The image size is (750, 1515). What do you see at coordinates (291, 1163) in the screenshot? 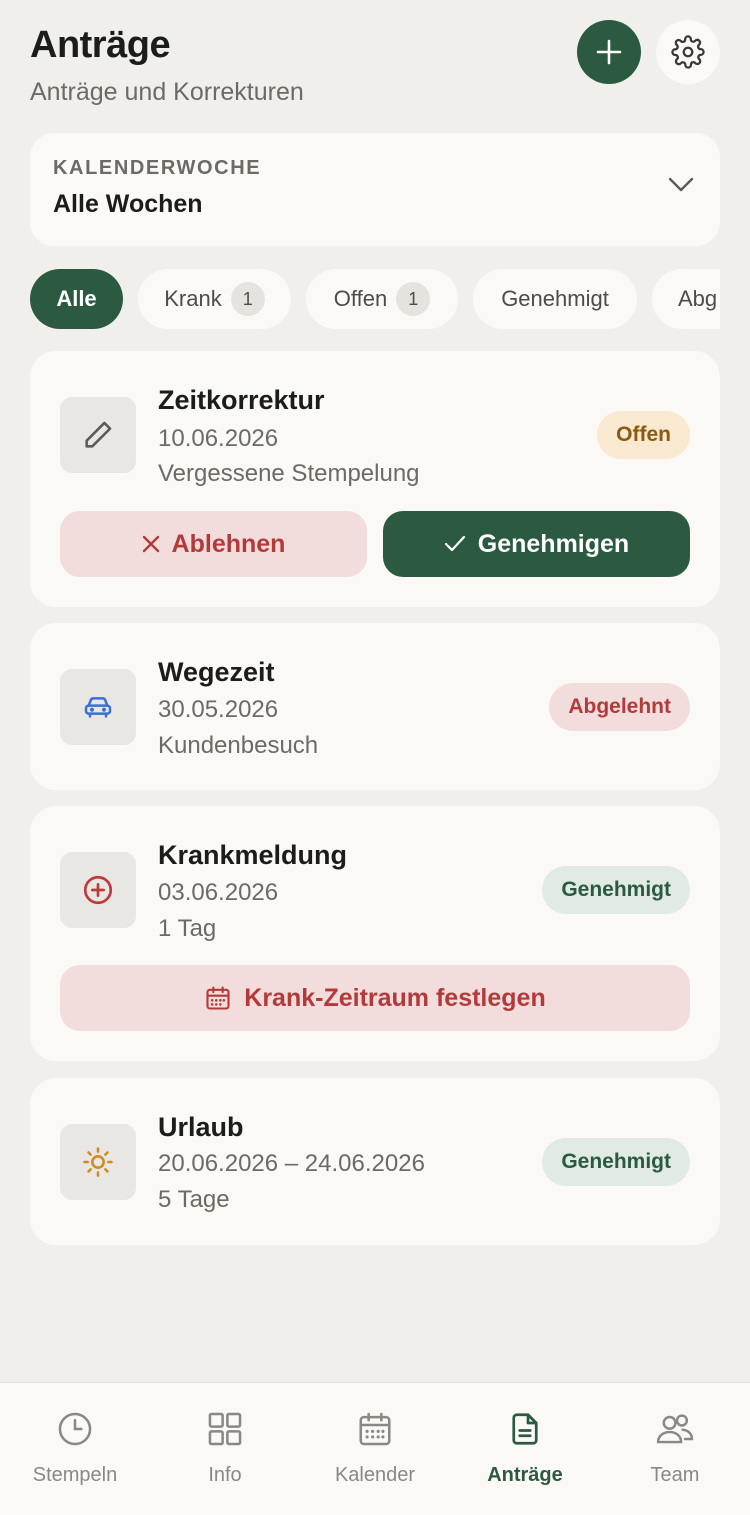
I see `request-date: 20.06.2026 – 24.06.2026` at bounding box center [291, 1163].